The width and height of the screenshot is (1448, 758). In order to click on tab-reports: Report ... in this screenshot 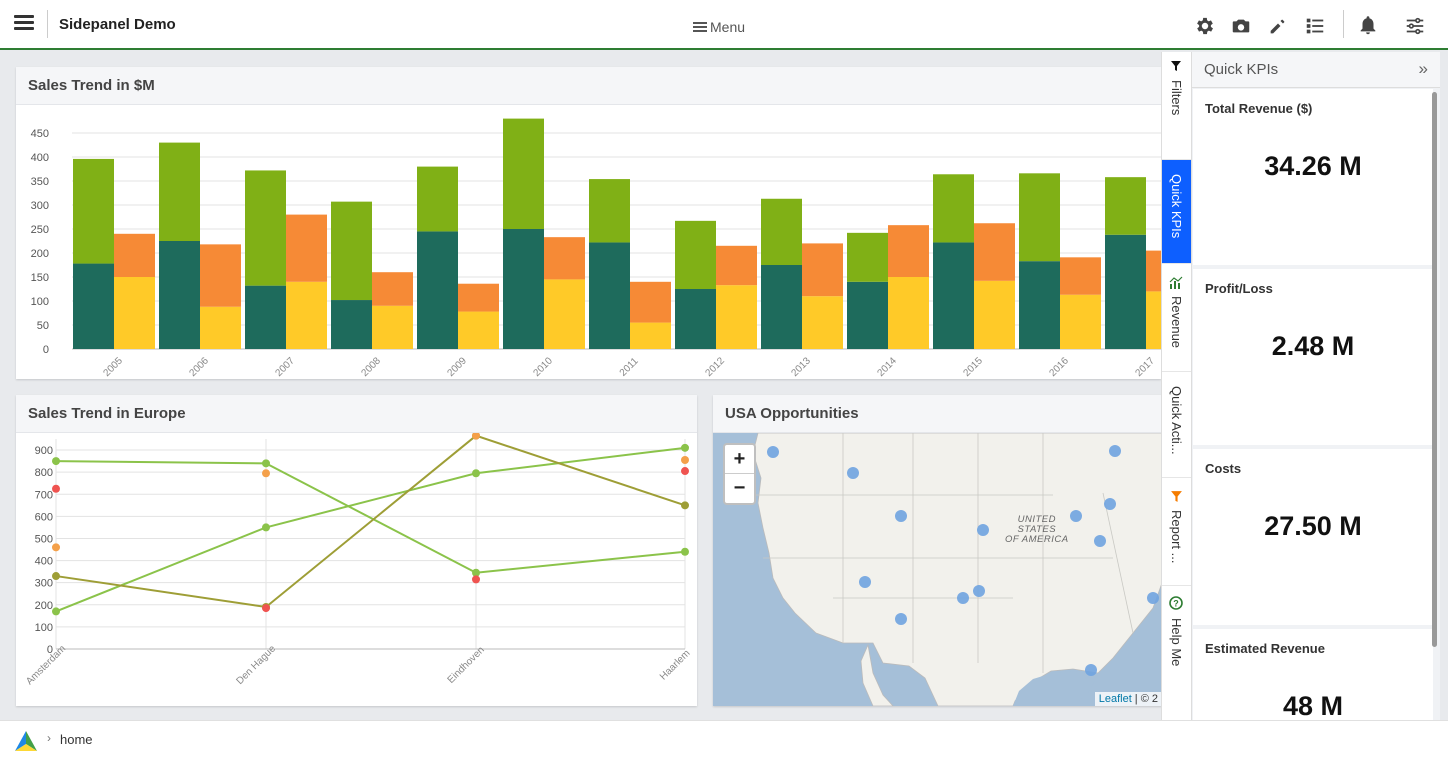, I will do `click(1177, 534)`.